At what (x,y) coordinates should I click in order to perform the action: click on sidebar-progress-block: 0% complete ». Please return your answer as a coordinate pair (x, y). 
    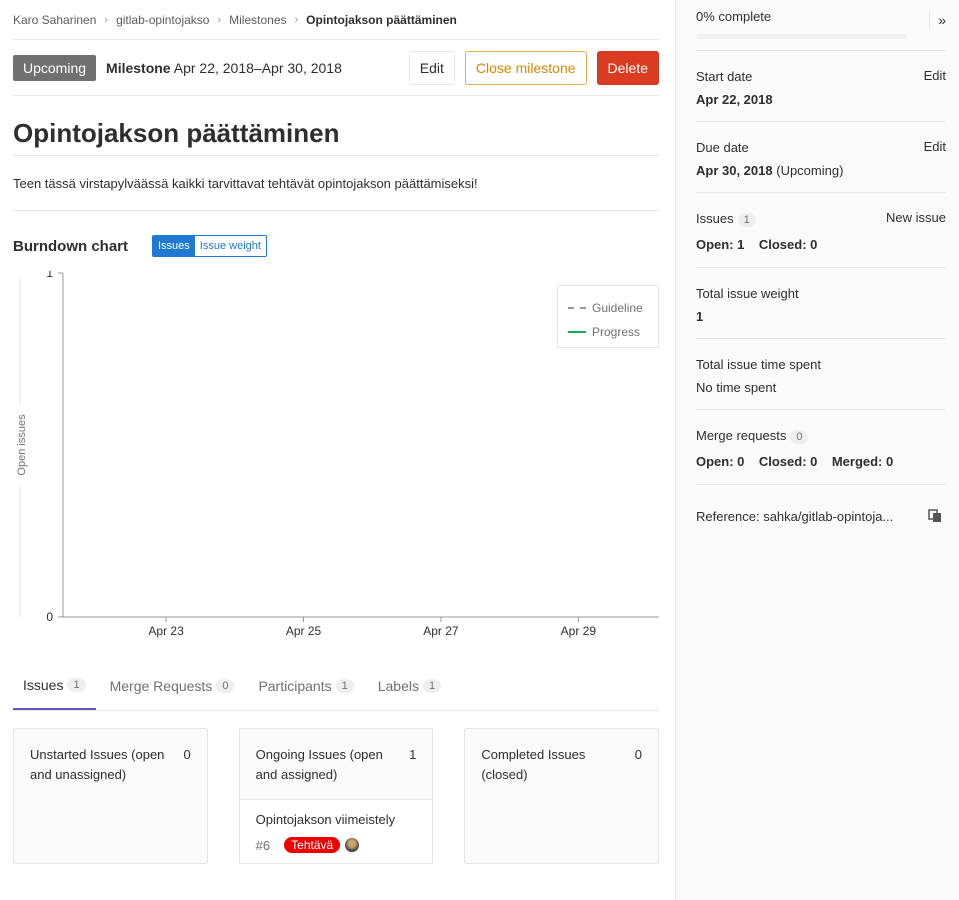
    Looking at the image, I should click on (821, 25).